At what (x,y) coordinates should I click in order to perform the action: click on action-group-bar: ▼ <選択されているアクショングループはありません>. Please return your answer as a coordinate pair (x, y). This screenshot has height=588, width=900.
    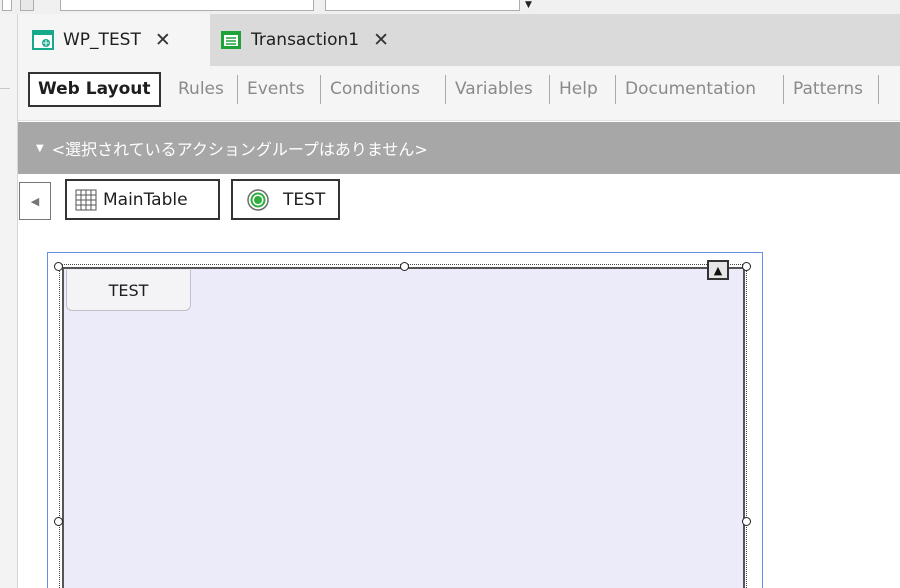
    Looking at the image, I should click on (459, 148).